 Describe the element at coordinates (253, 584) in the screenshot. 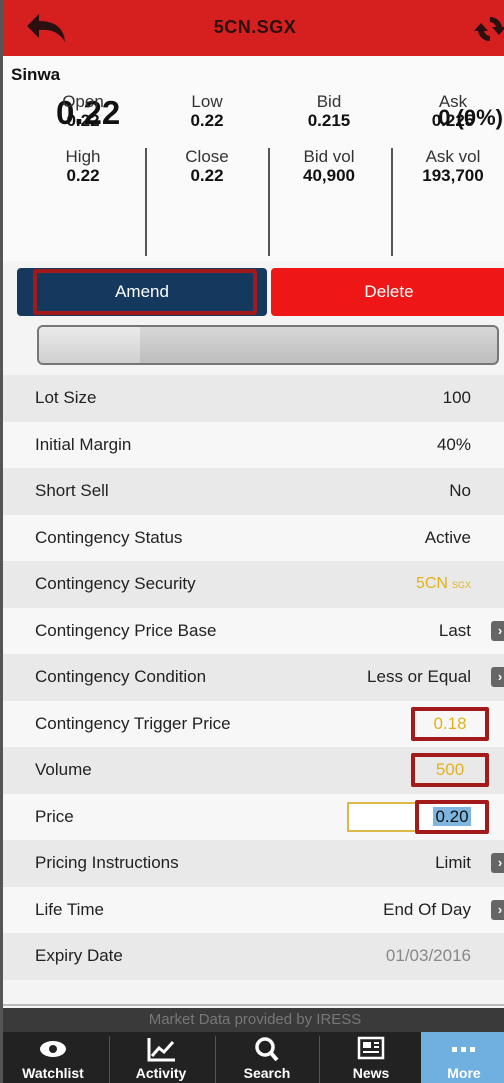

I see `detail-row-contingency-security: Contingency Security 5CN SGX` at that location.